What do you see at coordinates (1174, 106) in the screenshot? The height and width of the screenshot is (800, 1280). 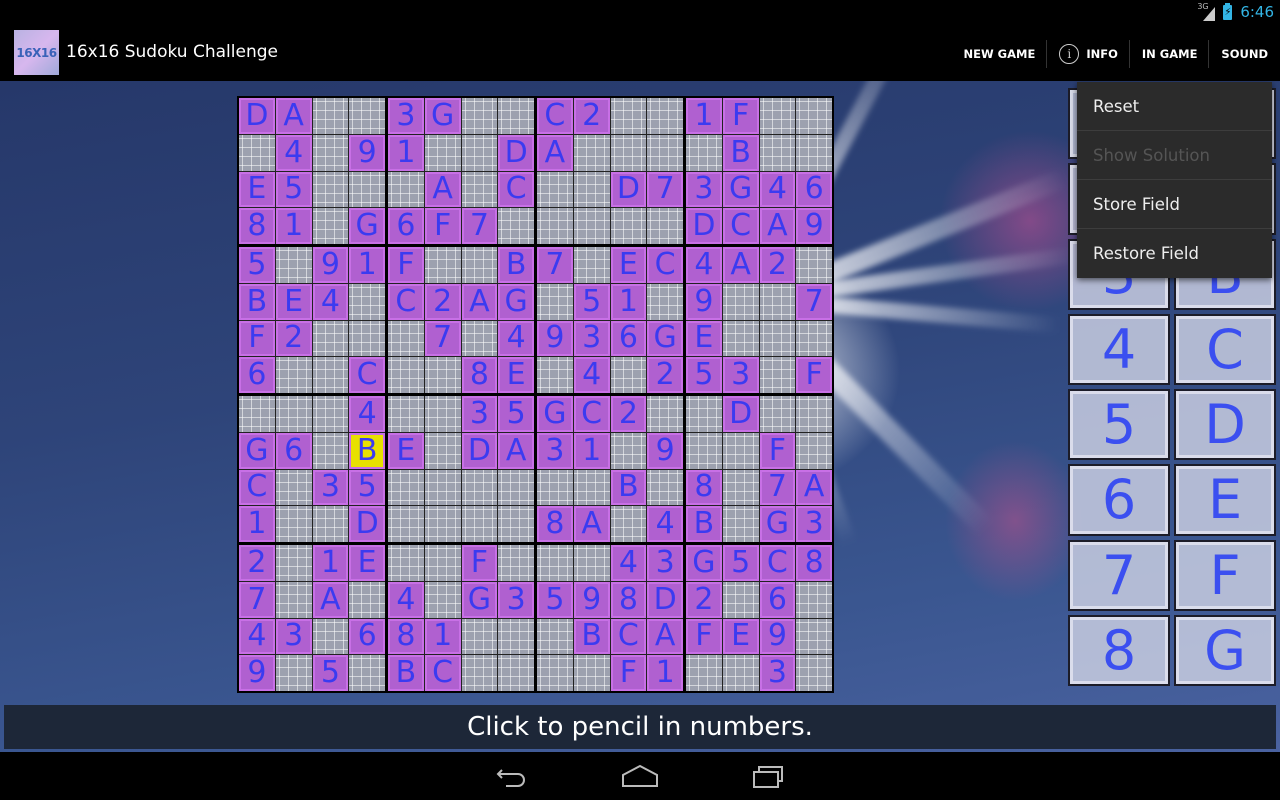 I see `menu-item-reset: Reset` at bounding box center [1174, 106].